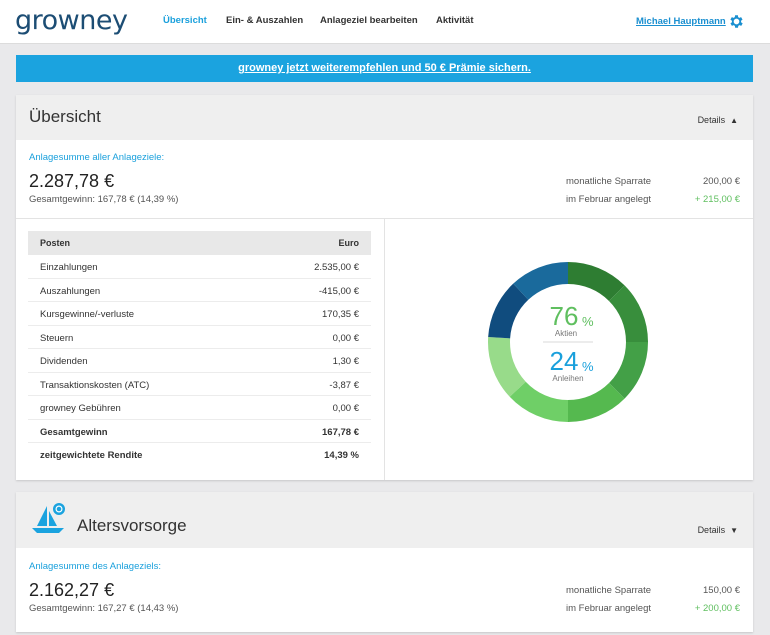 Image resolution: width=770 pixels, height=635 pixels. Describe the element at coordinates (734, 530) in the screenshot. I see `chevron-down-icon: ▼` at that location.